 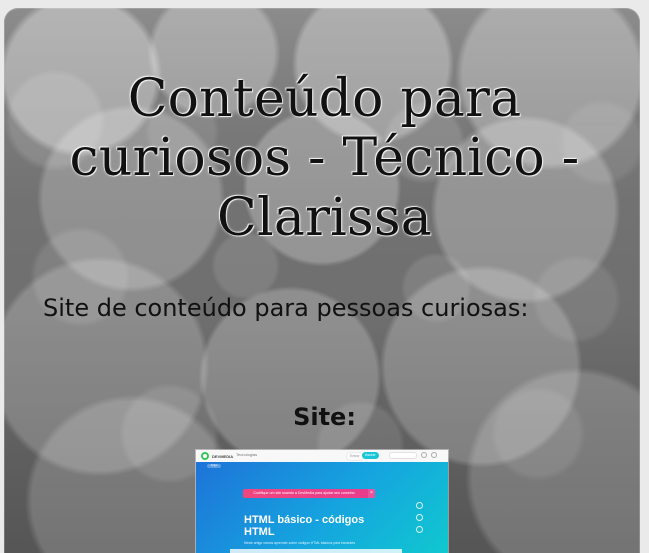 What do you see at coordinates (205, 456) in the screenshot?
I see `logo-mark-icon` at bounding box center [205, 456].